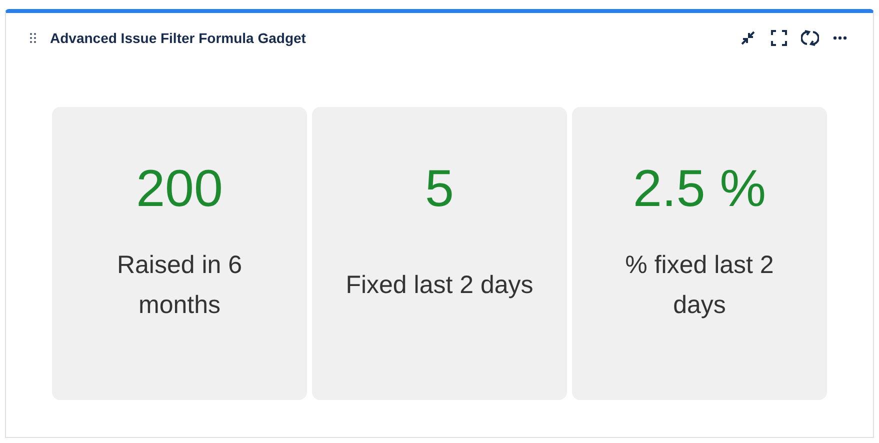 This screenshot has width=879, height=443. Describe the element at coordinates (178, 38) in the screenshot. I see `gadget-title: Advanced Issue Filter Formula Gadget` at that location.